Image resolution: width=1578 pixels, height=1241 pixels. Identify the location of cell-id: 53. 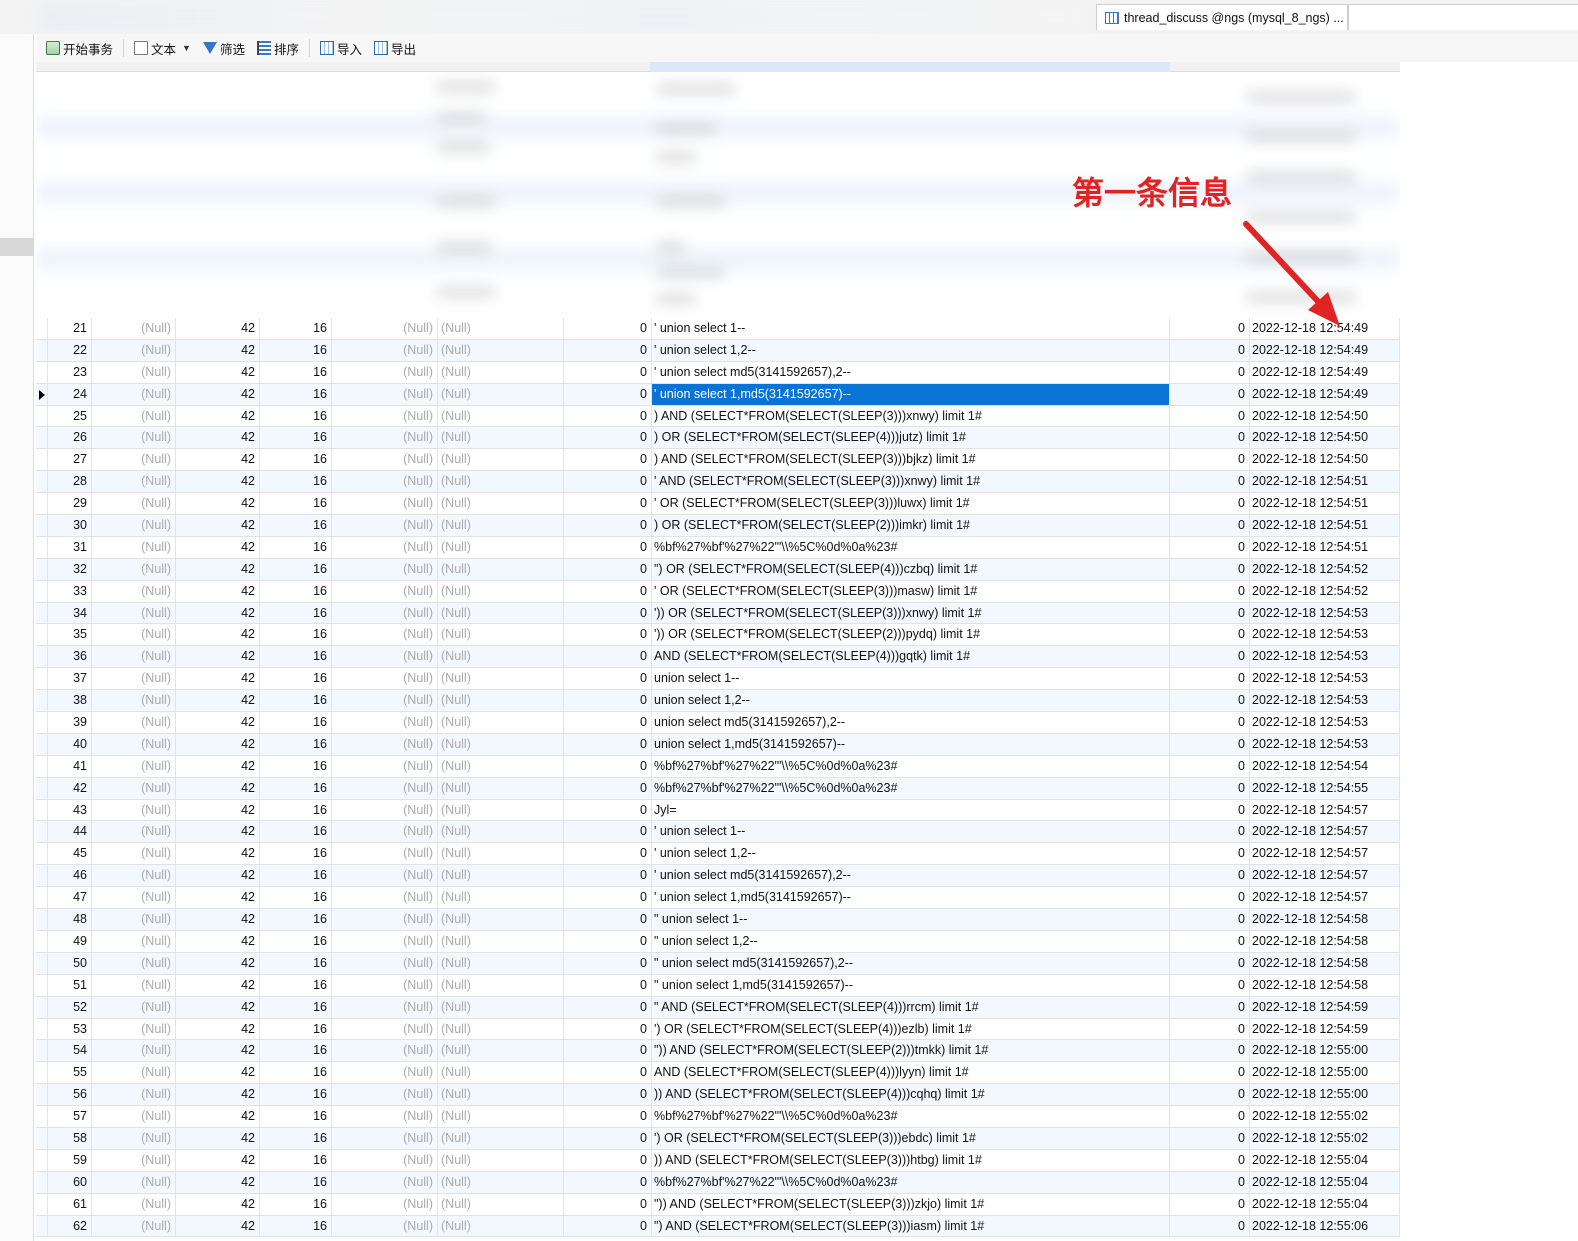
(70, 1029).